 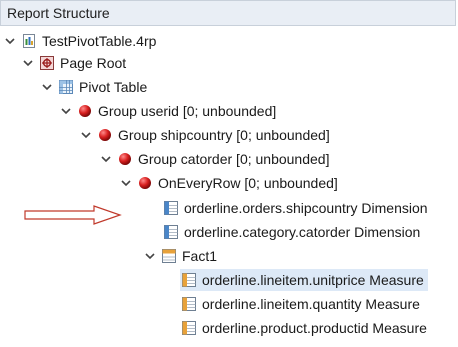 I want to click on tree-item-on-every-row: OnEveryRow [0; unbounded], so click(x=231, y=183).